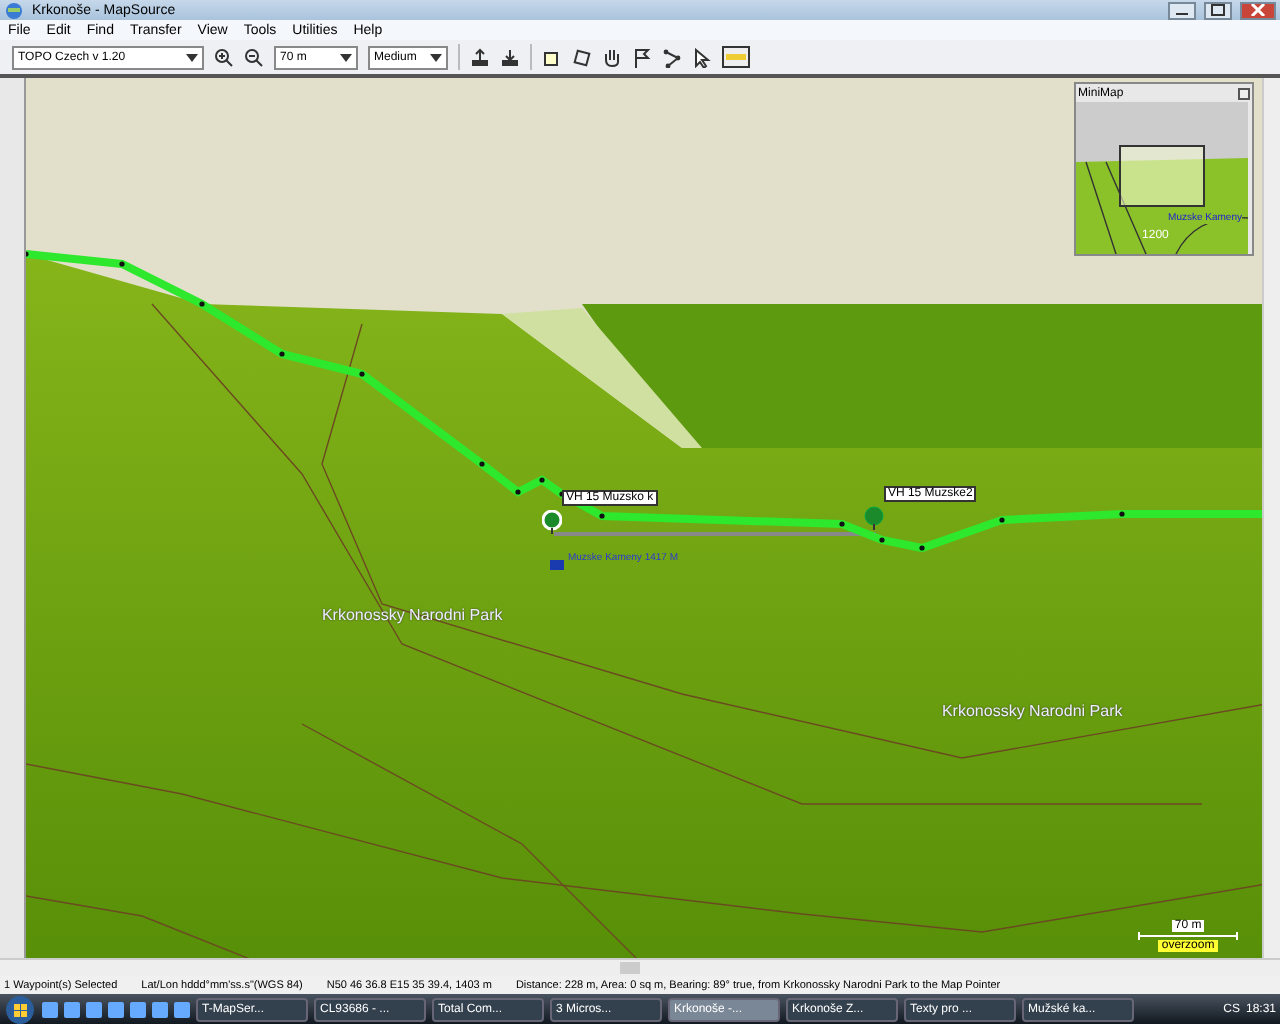 The height and width of the screenshot is (1024, 1280). Describe the element at coordinates (612, 57) in the screenshot. I see `hand-icon` at that location.